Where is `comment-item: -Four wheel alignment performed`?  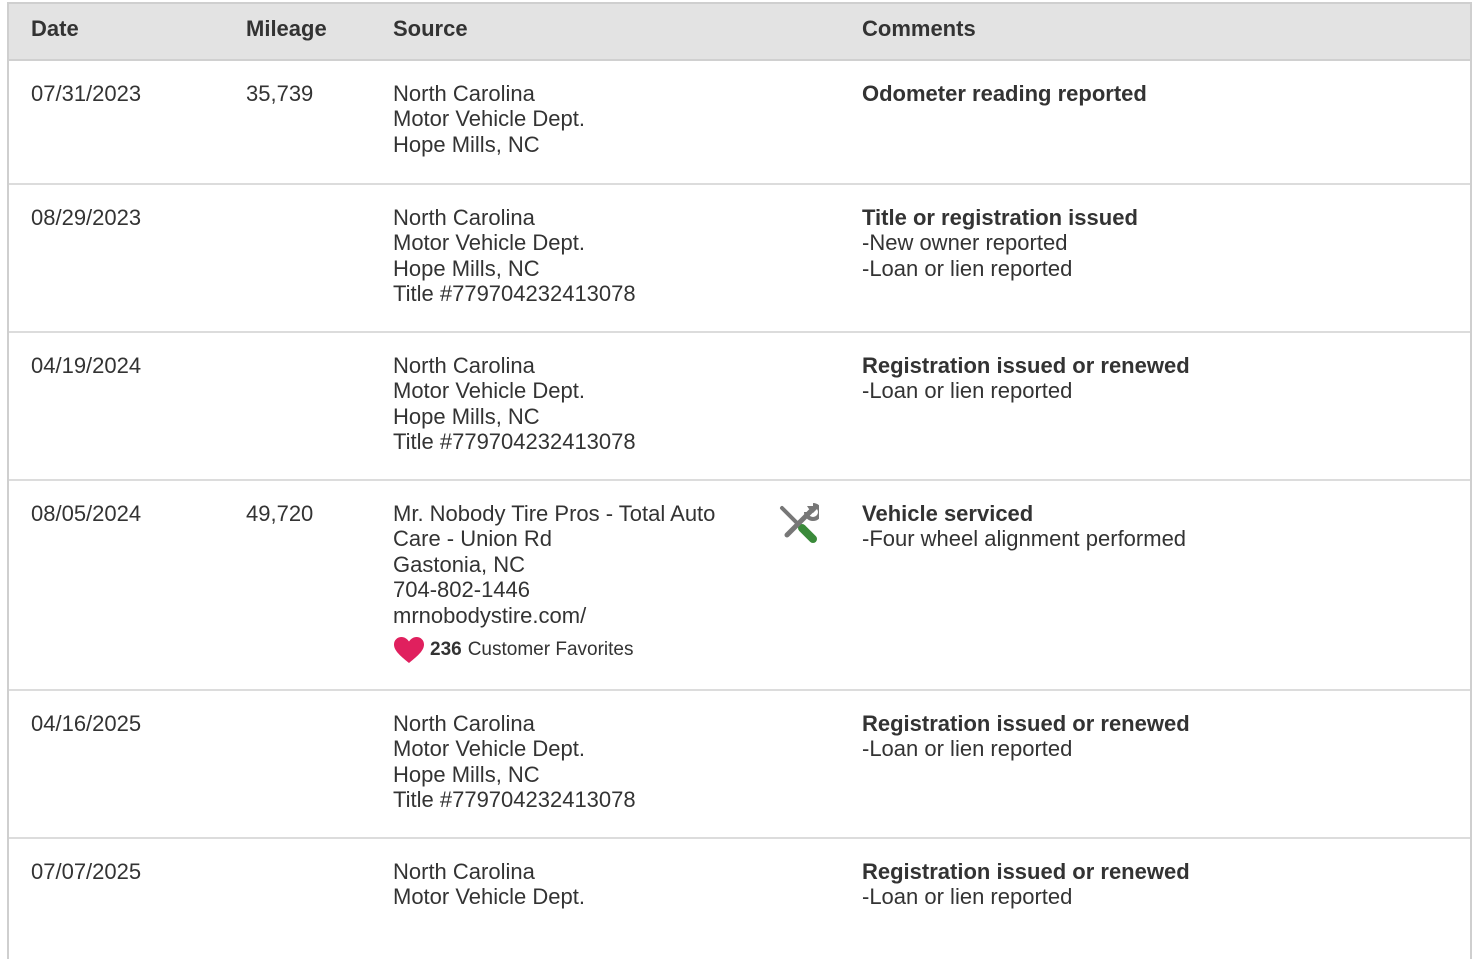
comment-item: -Four wheel alignment performed is located at coordinates (1024, 539).